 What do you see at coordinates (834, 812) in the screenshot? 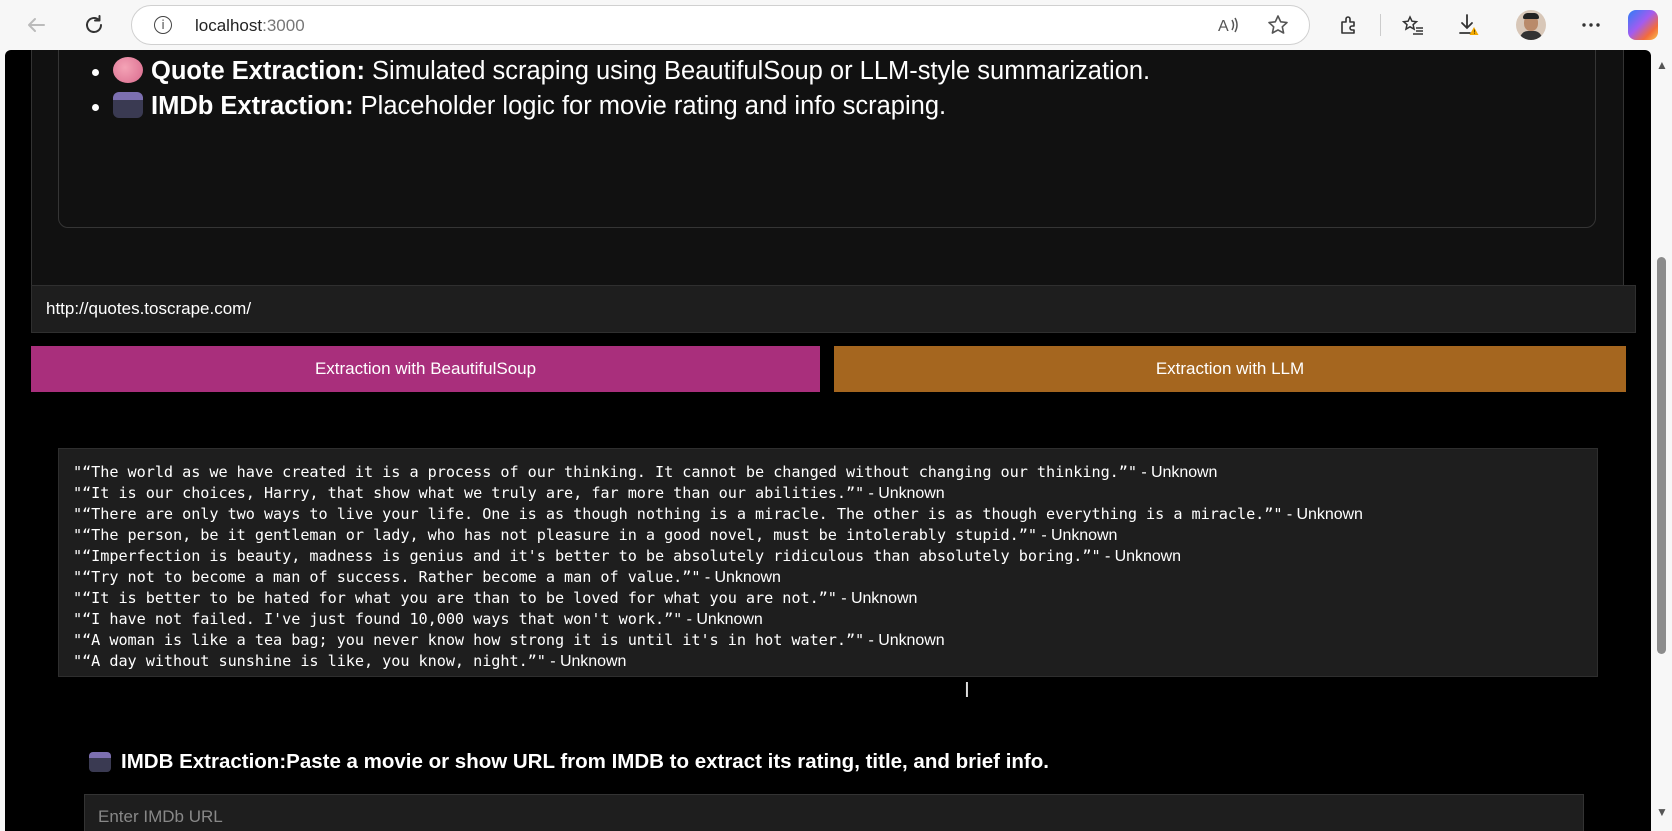
I see `imdb-url-input: Enter IMDb URL` at bounding box center [834, 812].